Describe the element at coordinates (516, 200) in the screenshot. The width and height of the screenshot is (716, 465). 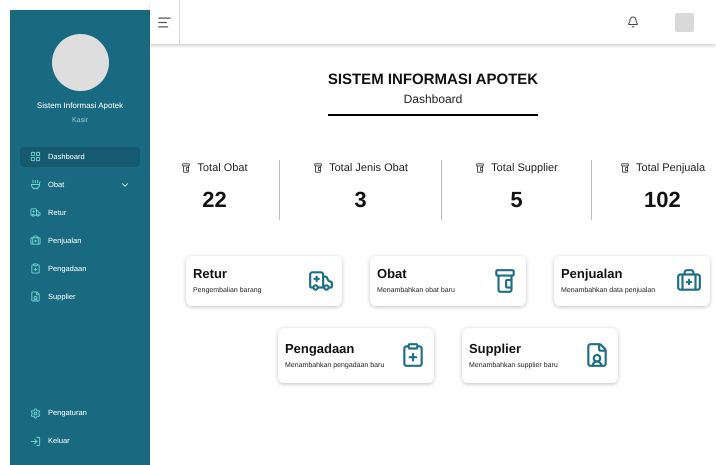
I see `stat-value: 5` at that location.